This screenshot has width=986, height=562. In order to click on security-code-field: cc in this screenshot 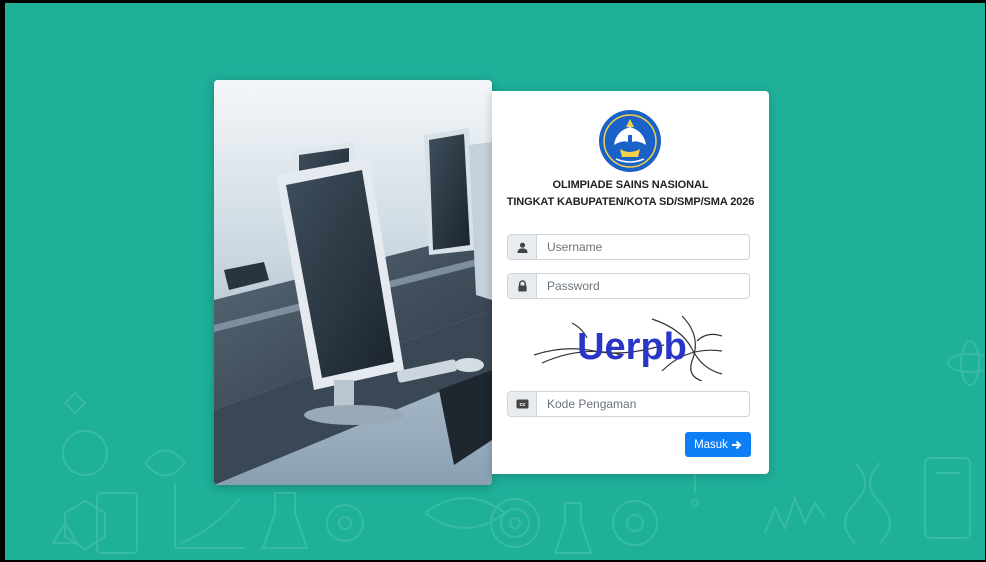, I will do `click(628, 404)`.